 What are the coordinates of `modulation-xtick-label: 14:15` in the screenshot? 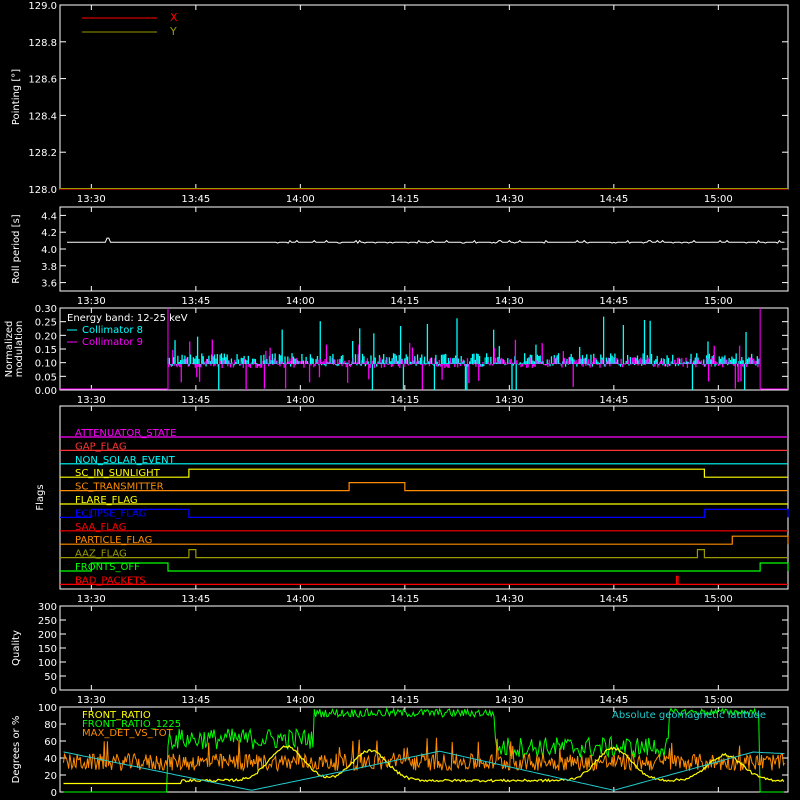 It's located at (404, 400).